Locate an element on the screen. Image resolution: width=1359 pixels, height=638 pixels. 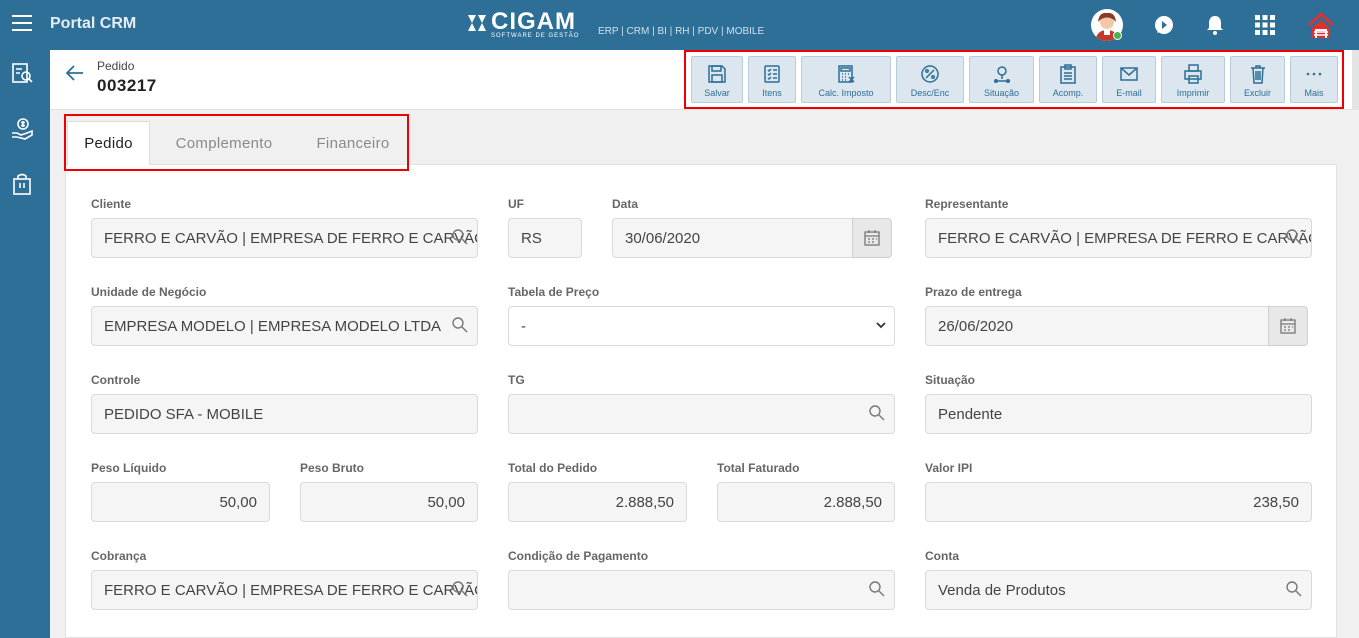
follow-up-label: Acomp. is located at coordinates (1068, 93).